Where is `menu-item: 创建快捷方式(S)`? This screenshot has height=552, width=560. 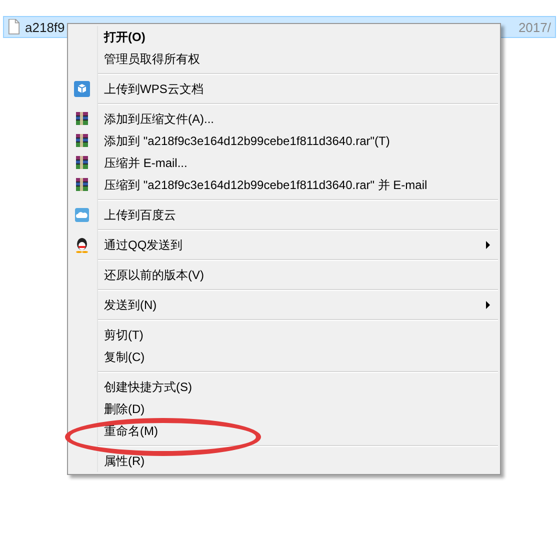 menu-item: 创建快捷方式(S) is located at coordinates (148, 387).